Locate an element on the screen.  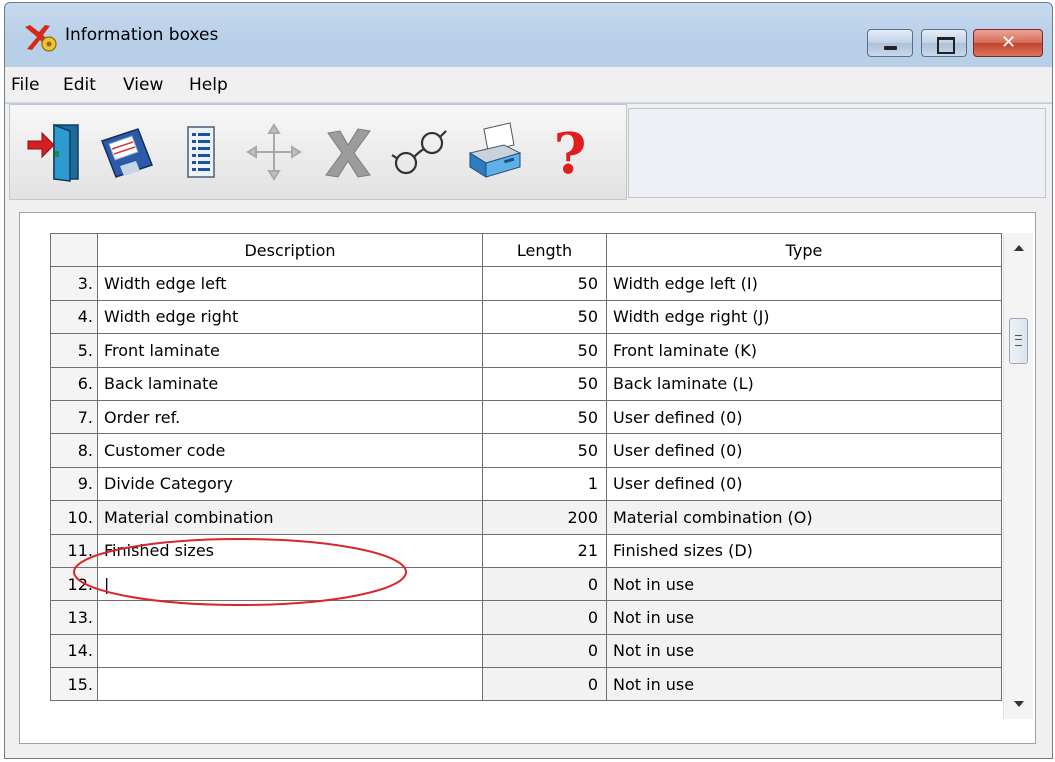
menu-help: Help is located at coordinates (208, 85).